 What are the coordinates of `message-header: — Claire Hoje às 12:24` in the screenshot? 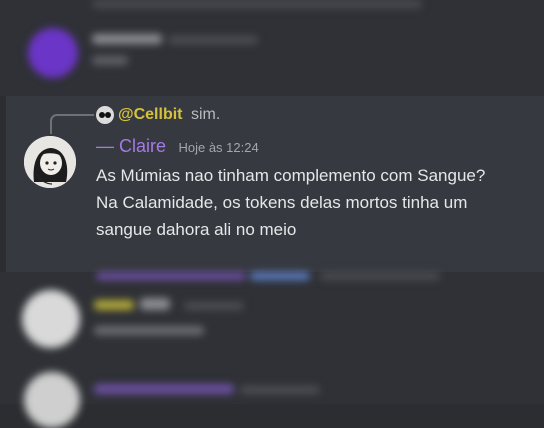 It's located at (177, 146).